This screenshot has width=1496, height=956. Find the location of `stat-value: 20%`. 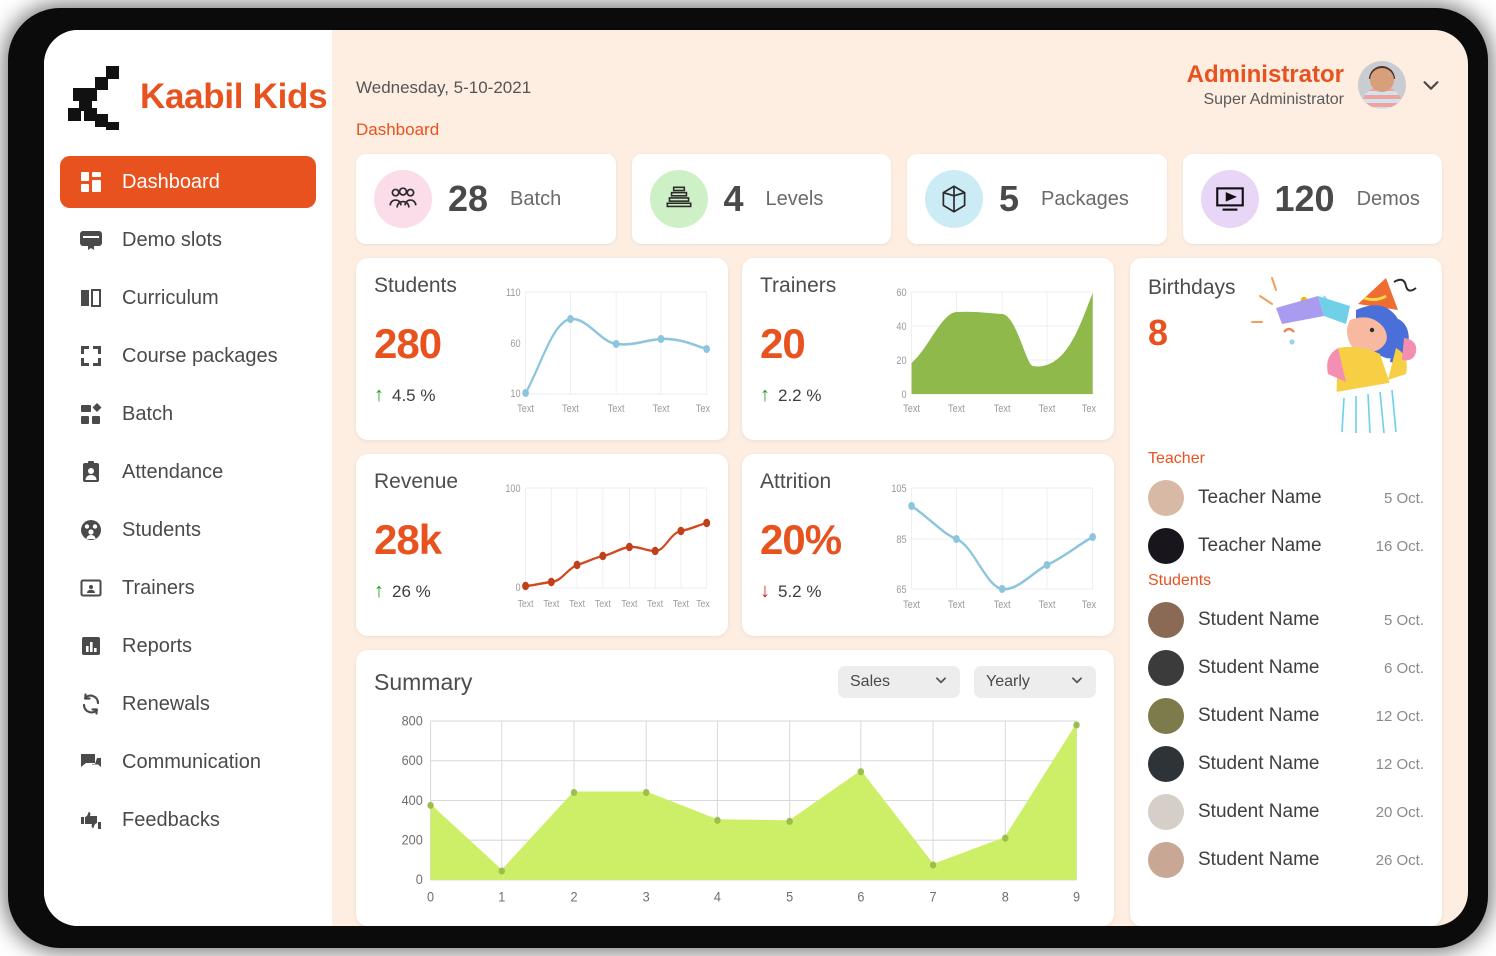

stat-value: 20% is located at coordinates (801, 539).